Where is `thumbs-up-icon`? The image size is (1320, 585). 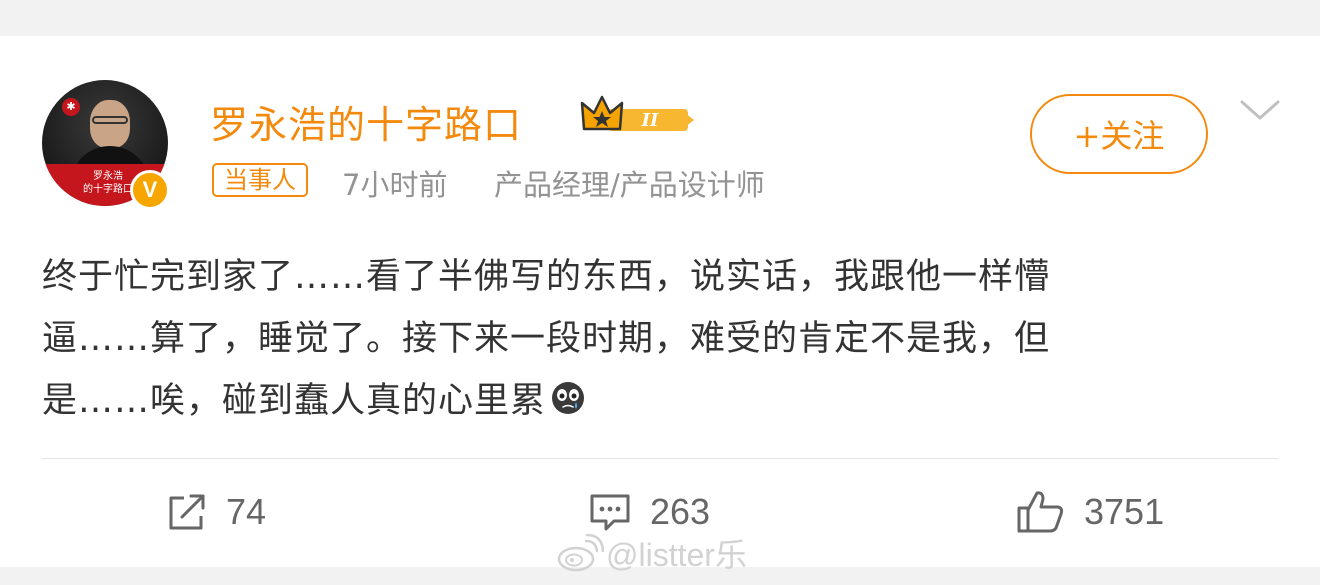
thumbs-up-icon is located at coordinates (1040, 512).